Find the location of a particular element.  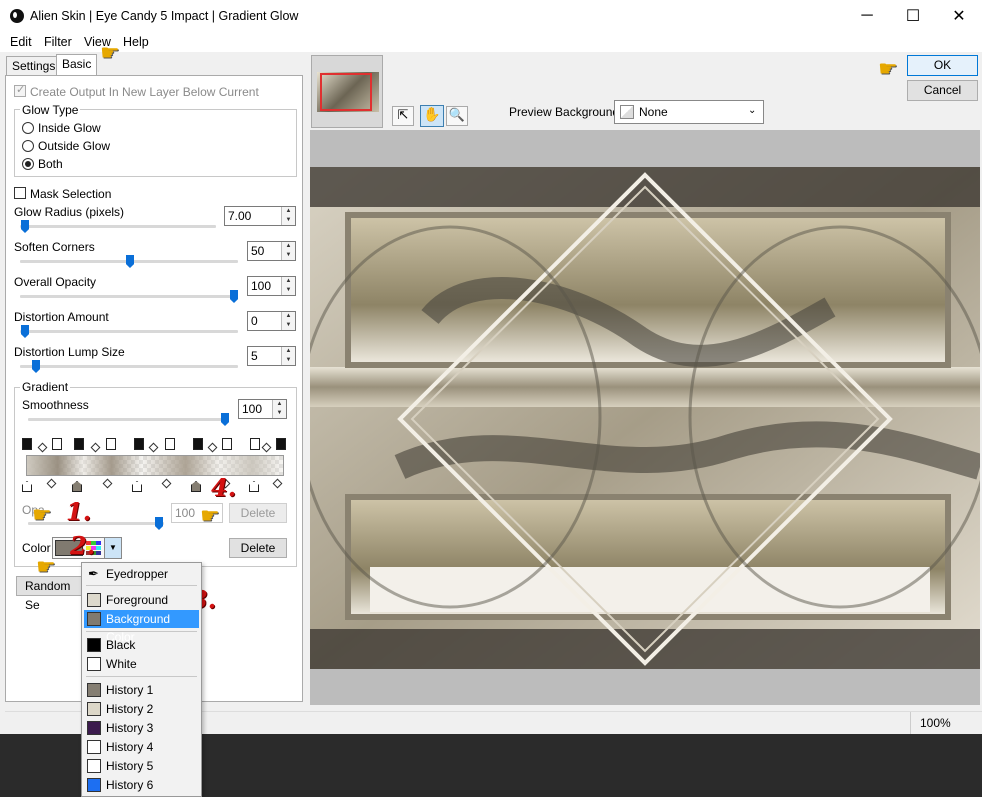

mask-selection-checkbox is located at coordinates (20, 193).